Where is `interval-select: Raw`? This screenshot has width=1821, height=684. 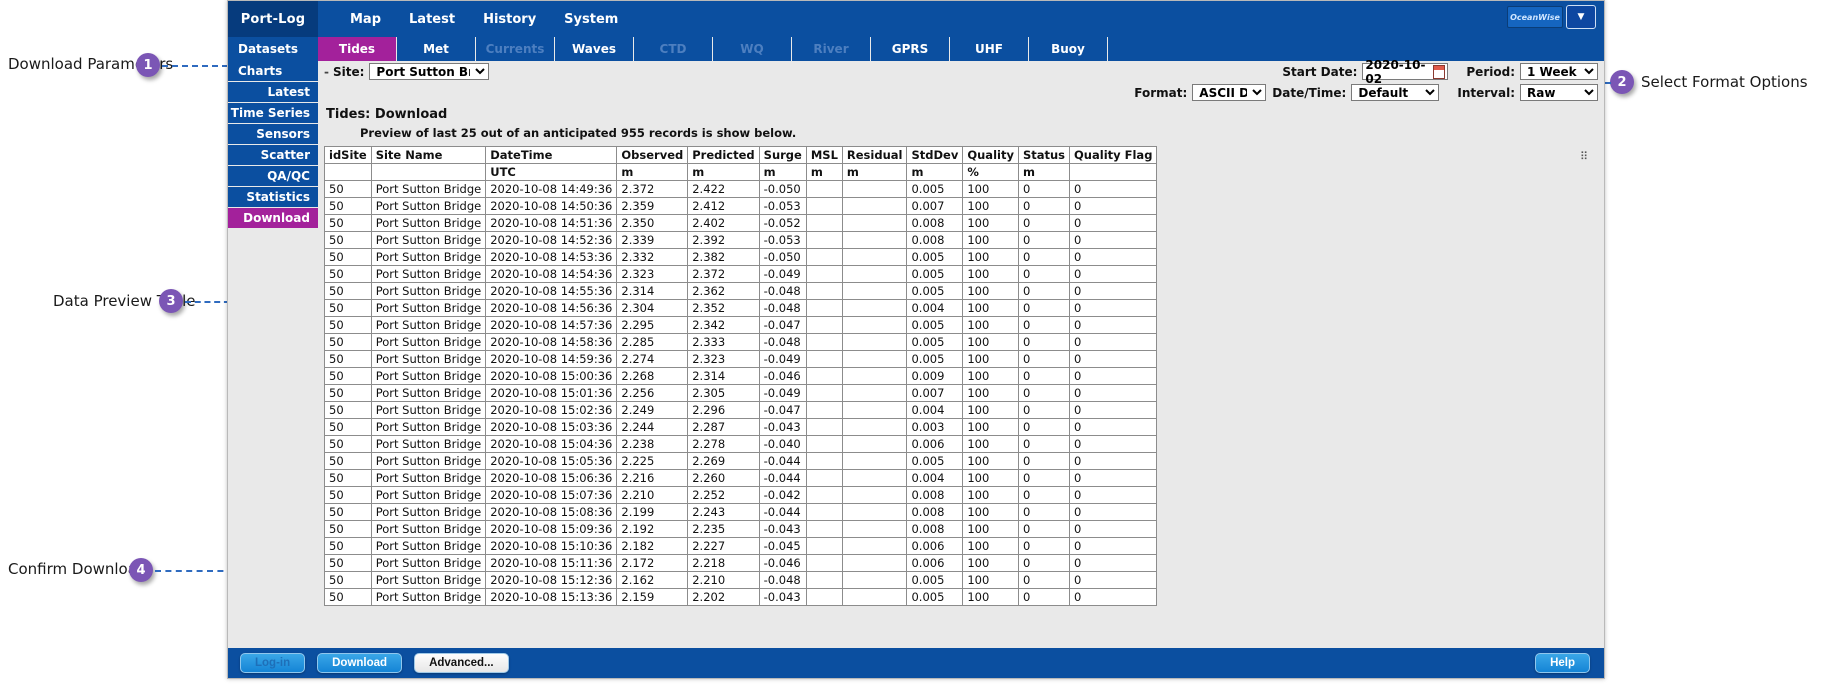 interval-select: Raw is located at coordinates (1559, 92).